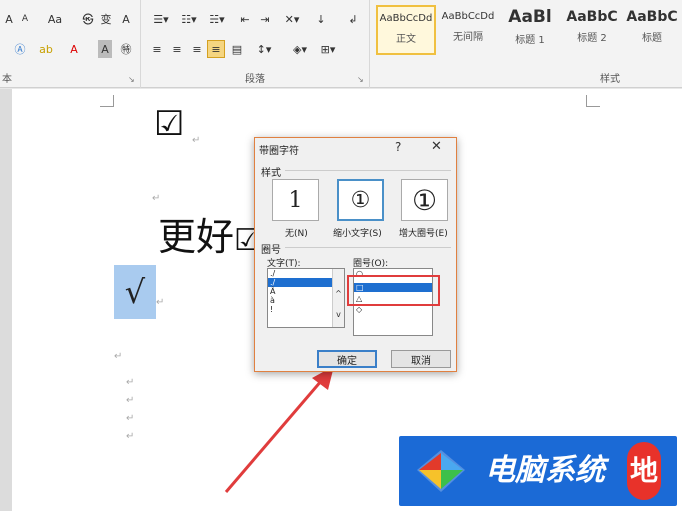  What do you see at coordinates (271, 173) in the screenshot?
I see `style-section-label: 样式` at bounding box center [271, 173].